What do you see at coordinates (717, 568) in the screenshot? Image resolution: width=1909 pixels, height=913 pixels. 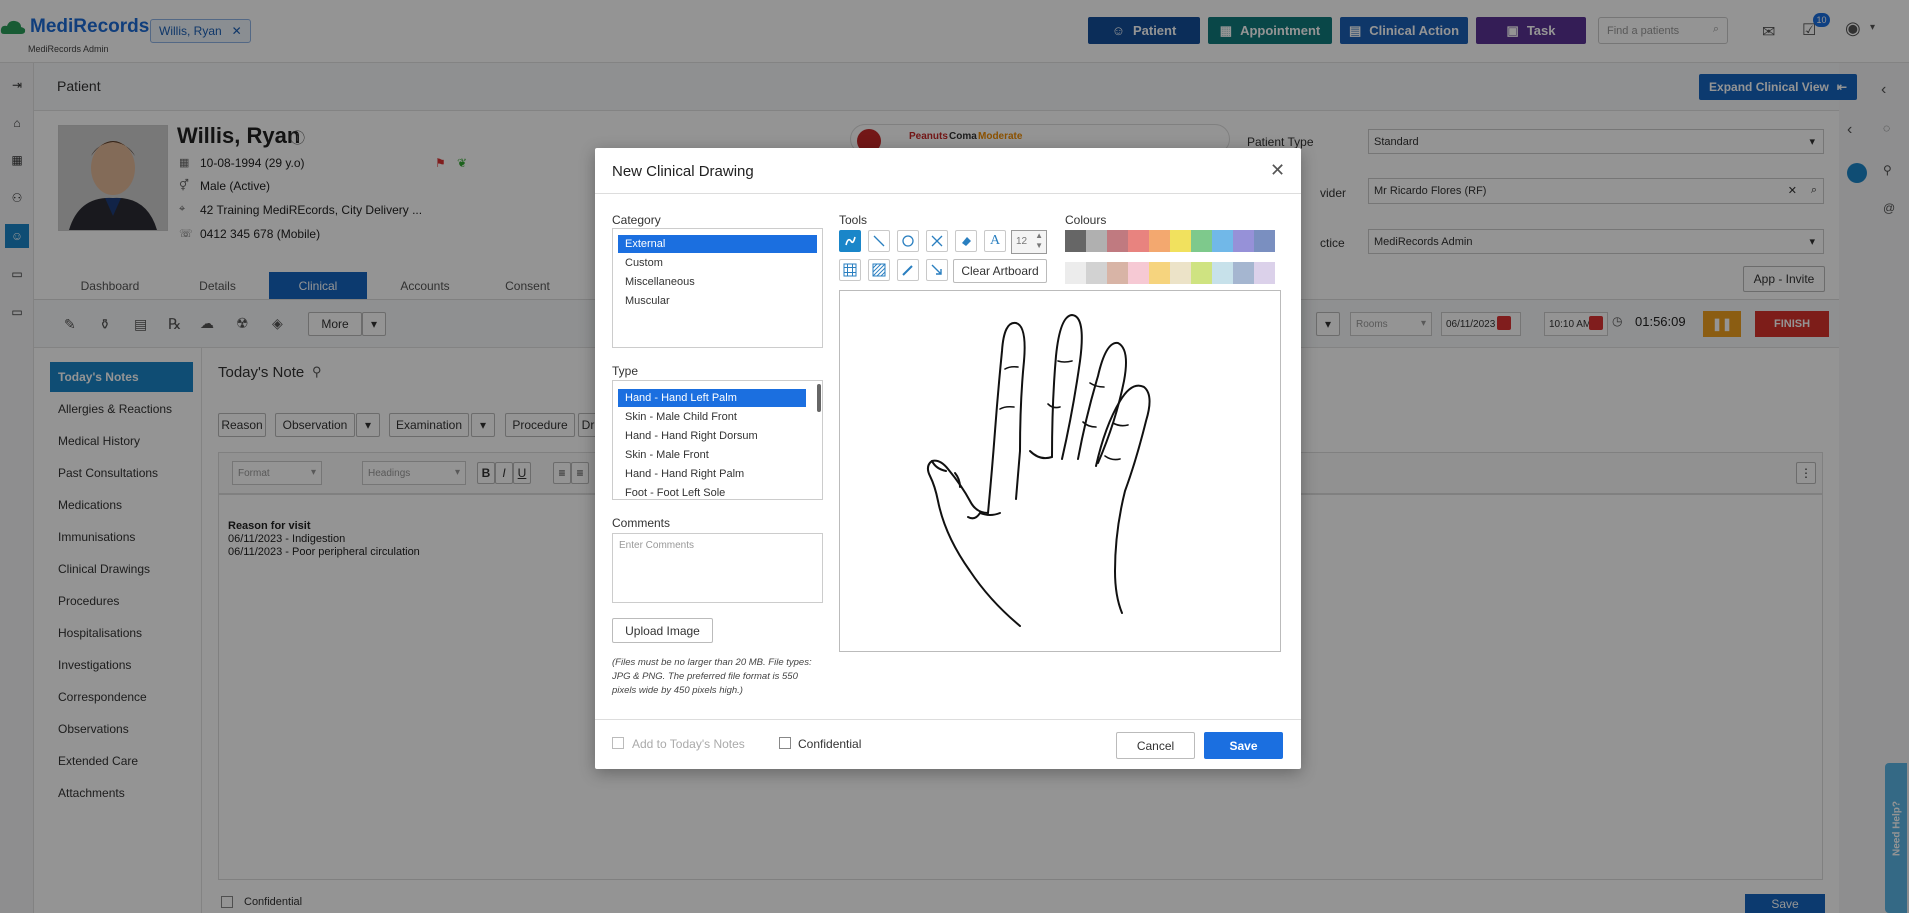 I see `comments-textarea: Enter Comments` at bounding box center [717, 568].